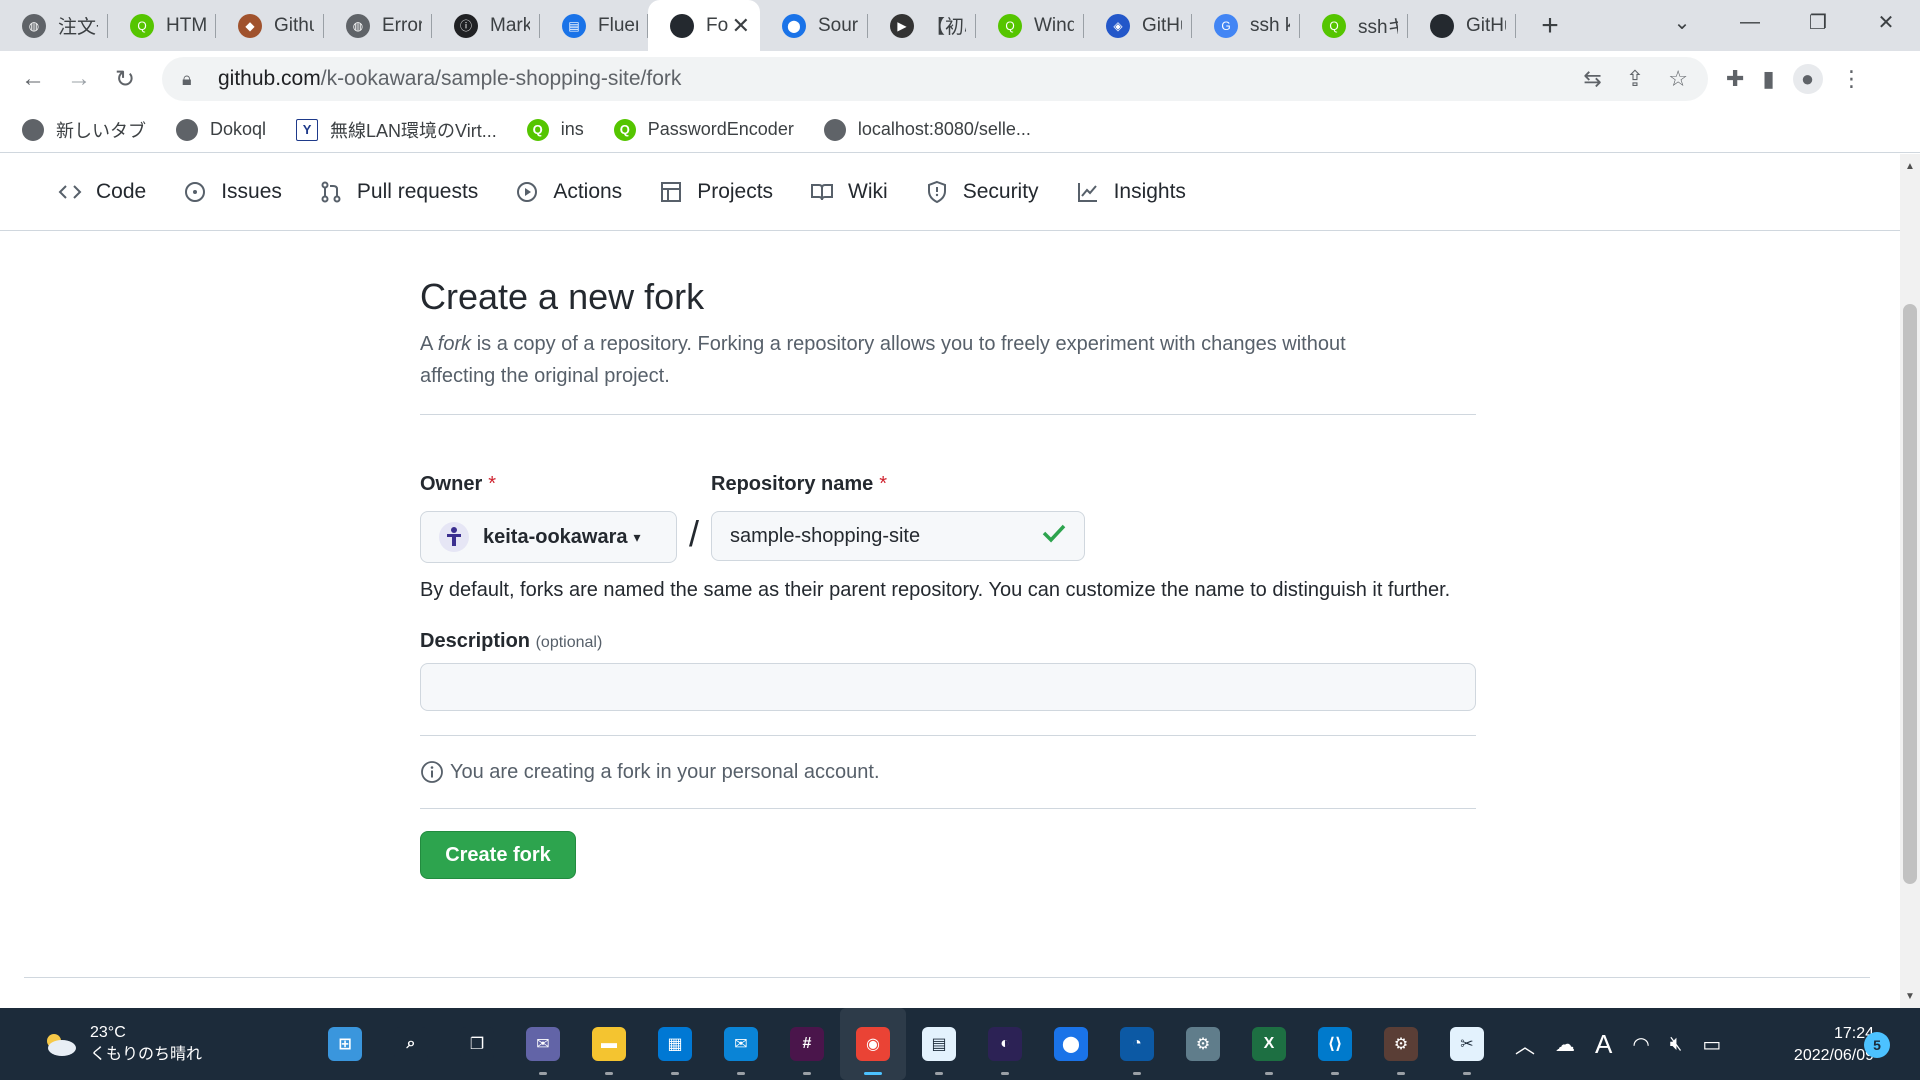  Describe the element at coordinates (1678, 79) in the screenshot. I see `bookmark-star-icon: ☆` at that location.